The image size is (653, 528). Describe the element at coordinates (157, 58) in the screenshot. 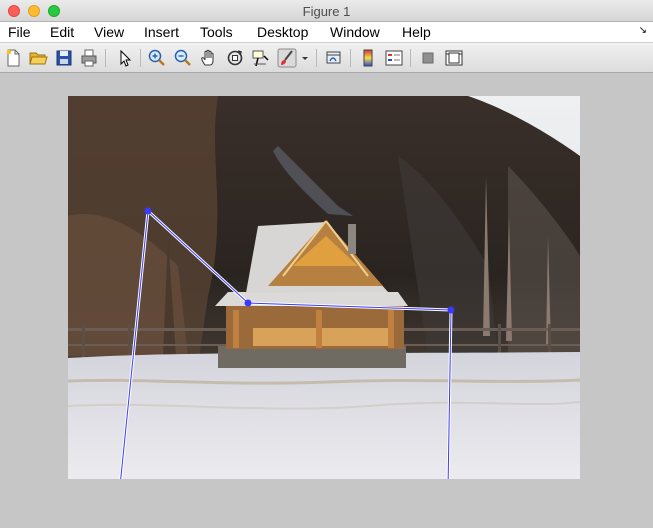

I see `zoom-in-icon` at that location.